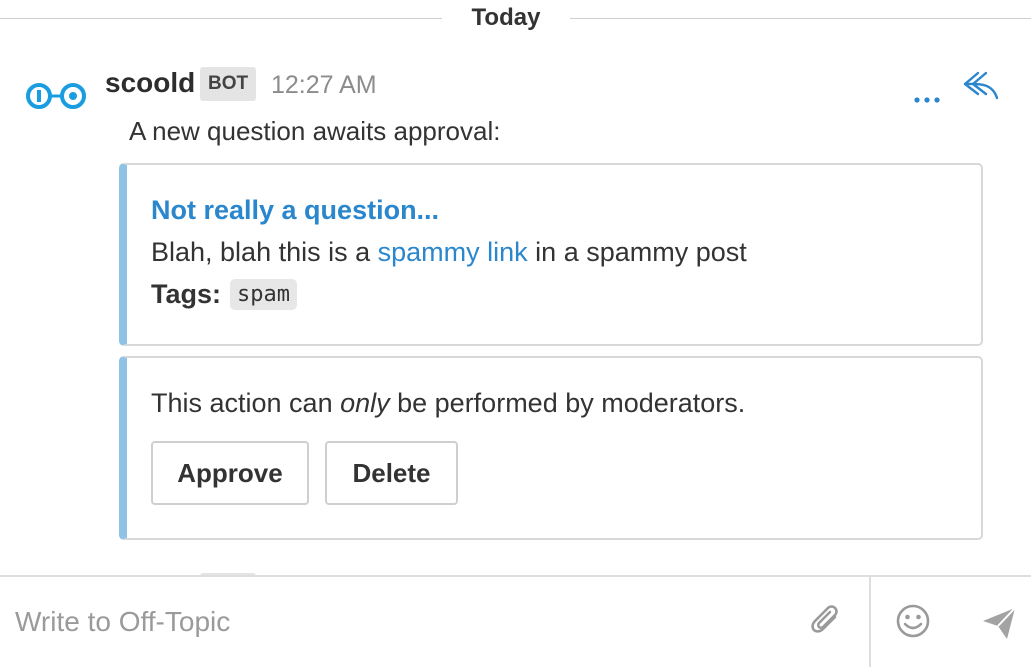  I want to click on emoji-icon, so click(913, 621).